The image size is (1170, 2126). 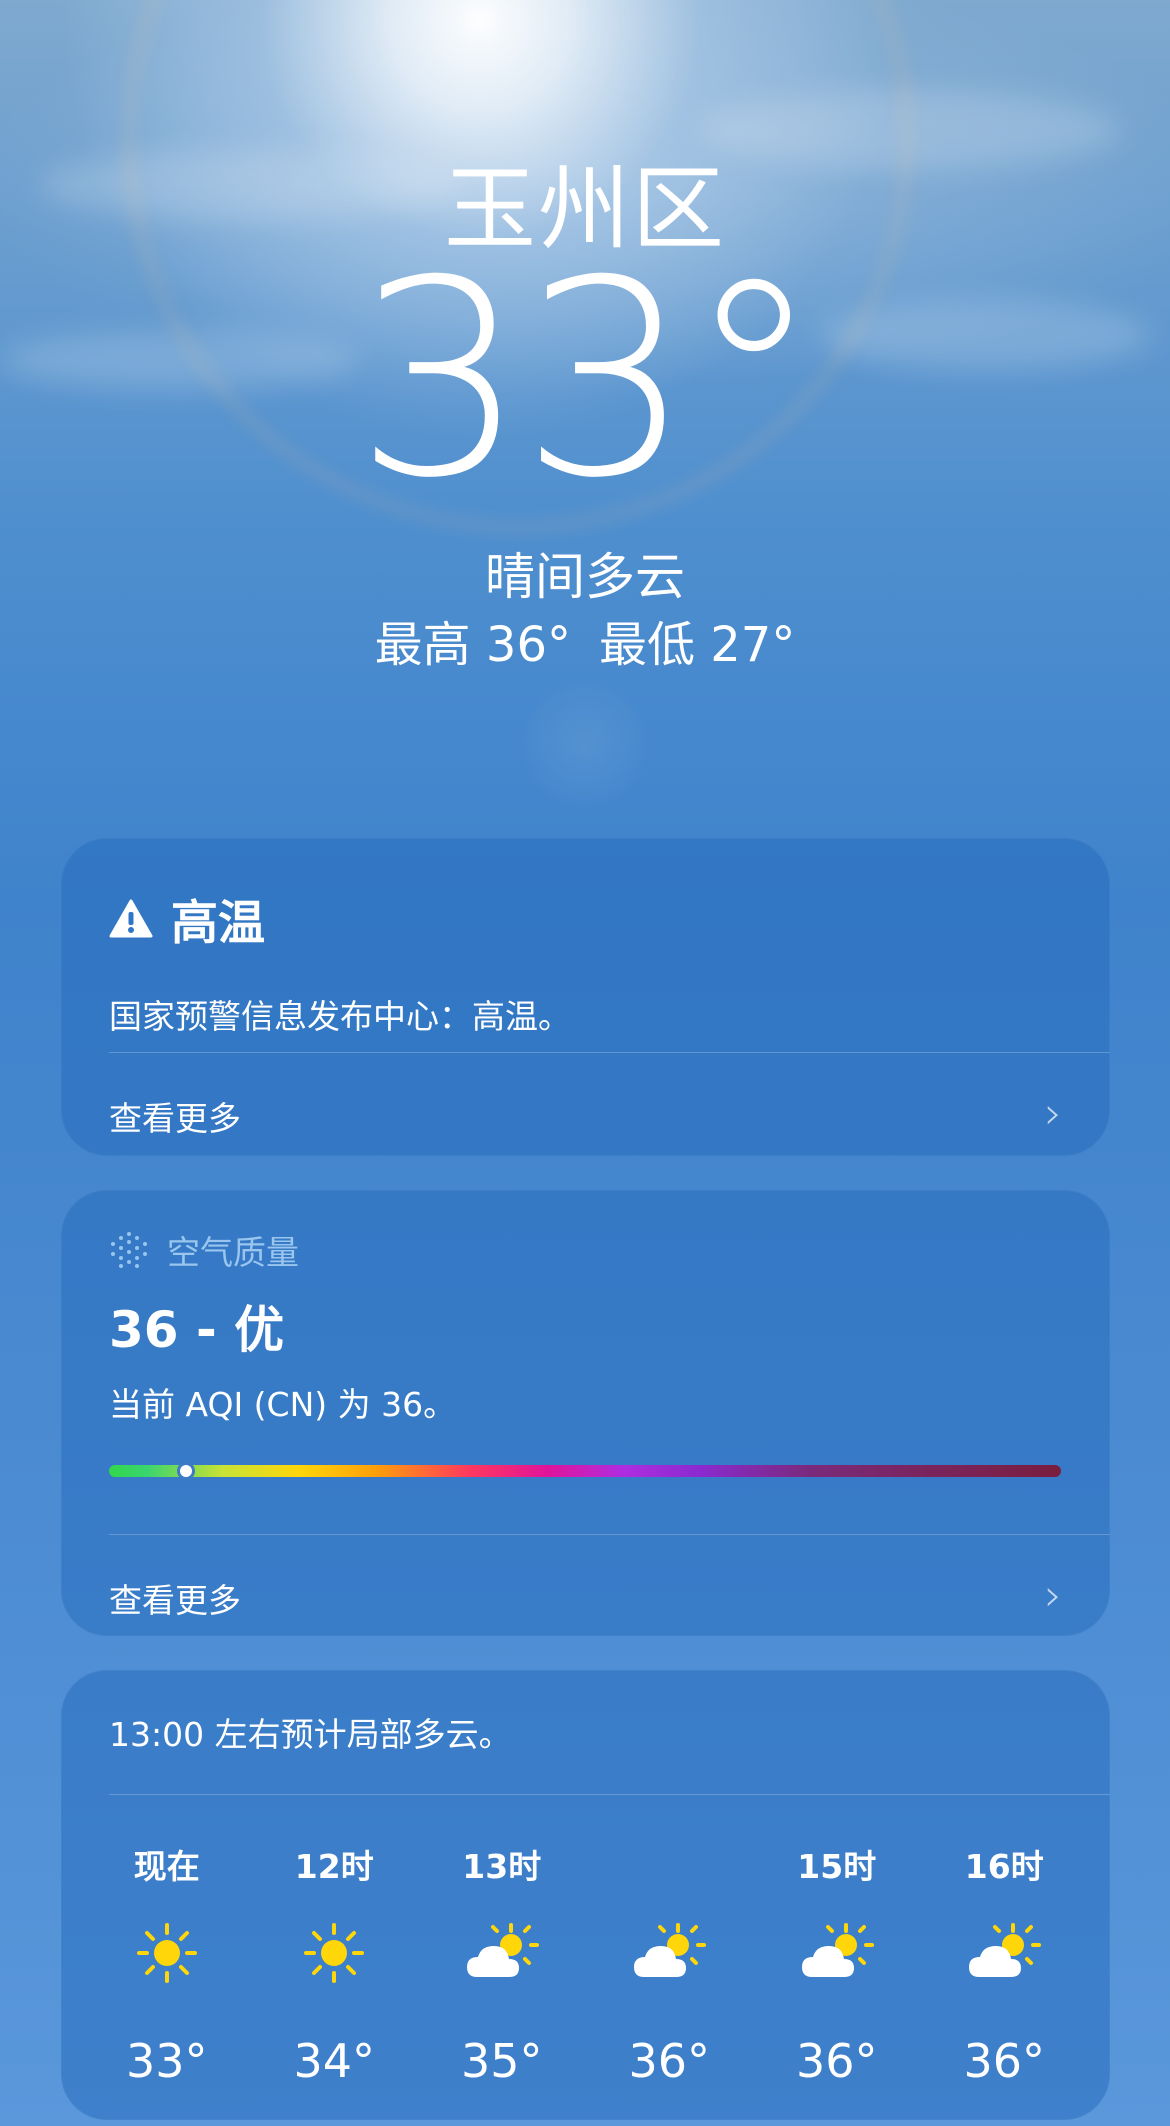 What do you see at coordinates (837, 1866) in the screenshot?
I see `hour-label: 15时` at bounding box center [837, 1866].